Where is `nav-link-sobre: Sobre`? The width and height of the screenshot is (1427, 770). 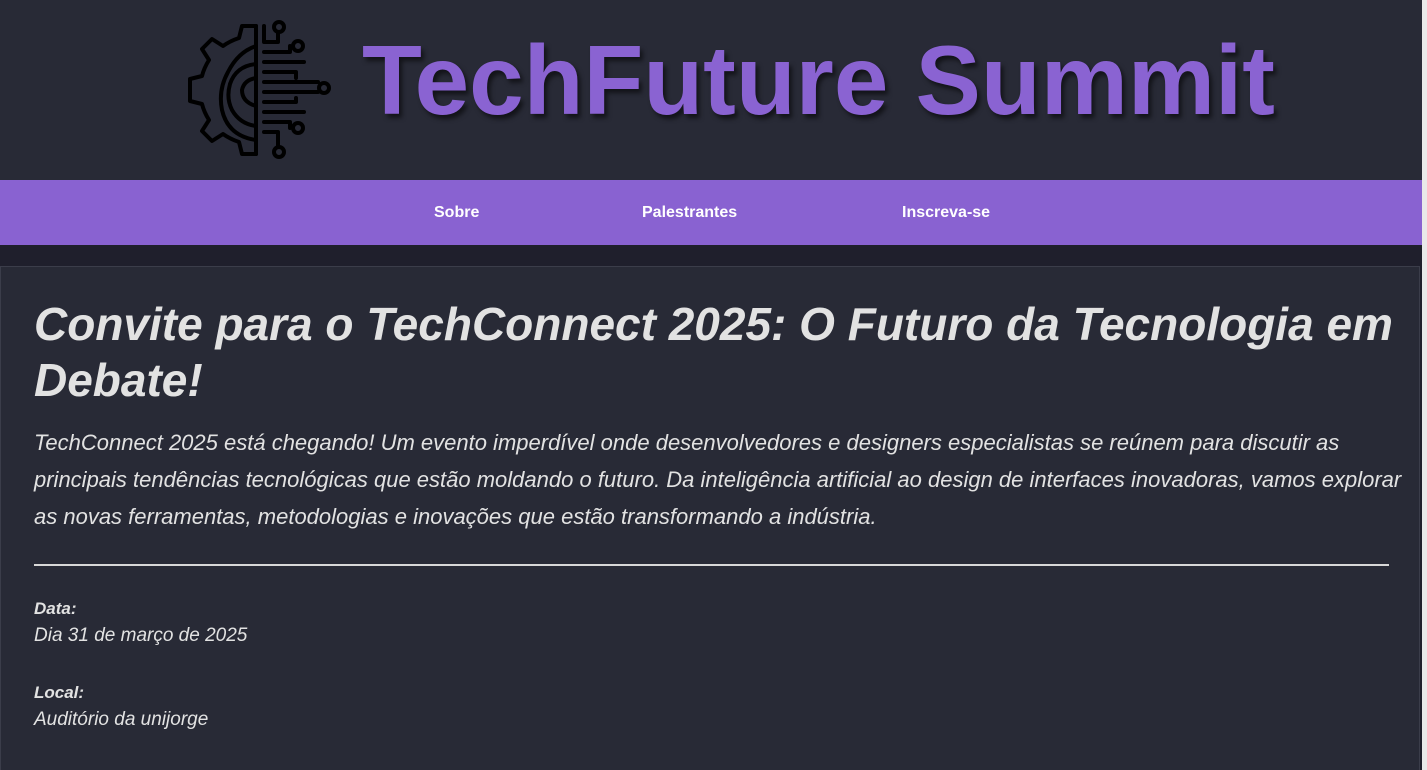 nav-link-sobre: Sobre is located at coordinates (456, 212).